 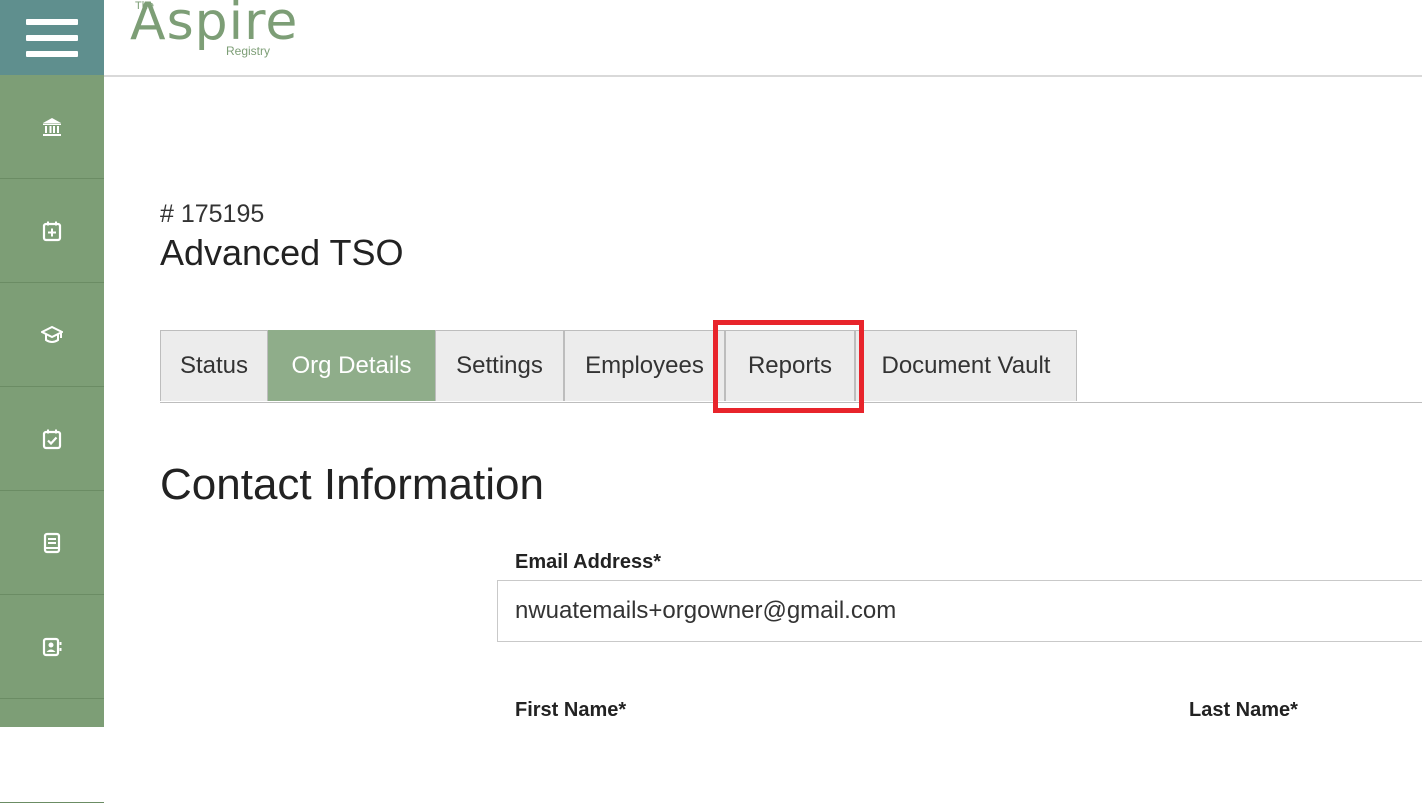 I want to click on book-icon, so click(x=52, y=542).